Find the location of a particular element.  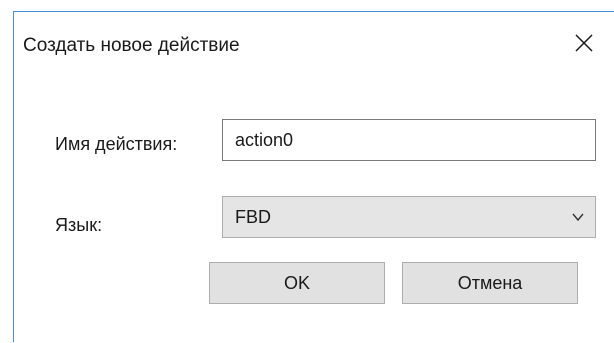

ok-button-label: OK is located at coordinates (296, 282).